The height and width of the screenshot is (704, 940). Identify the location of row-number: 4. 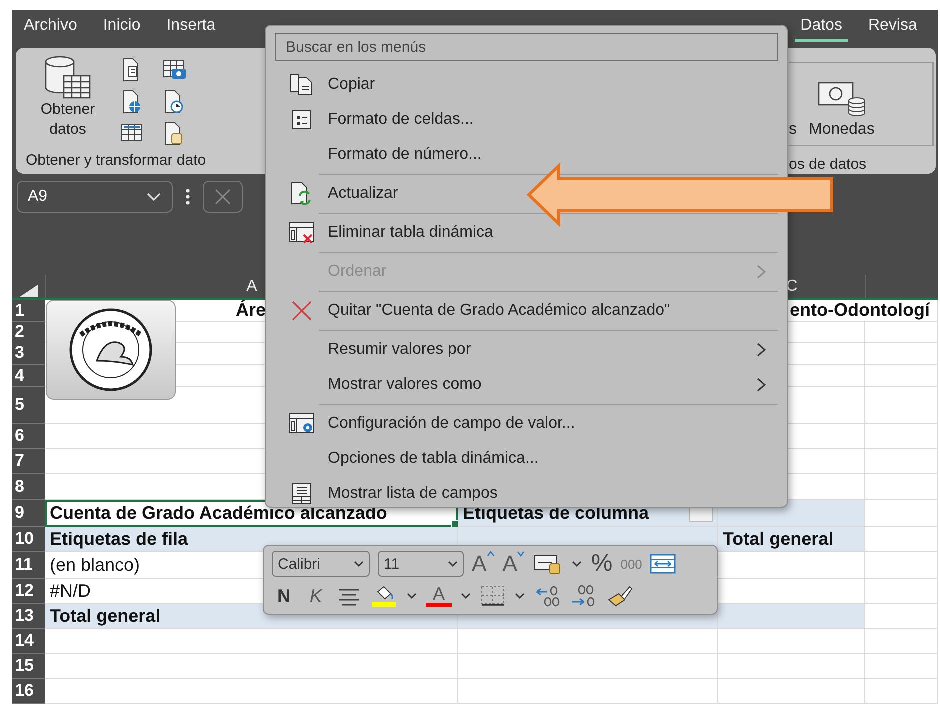
(28, 376).